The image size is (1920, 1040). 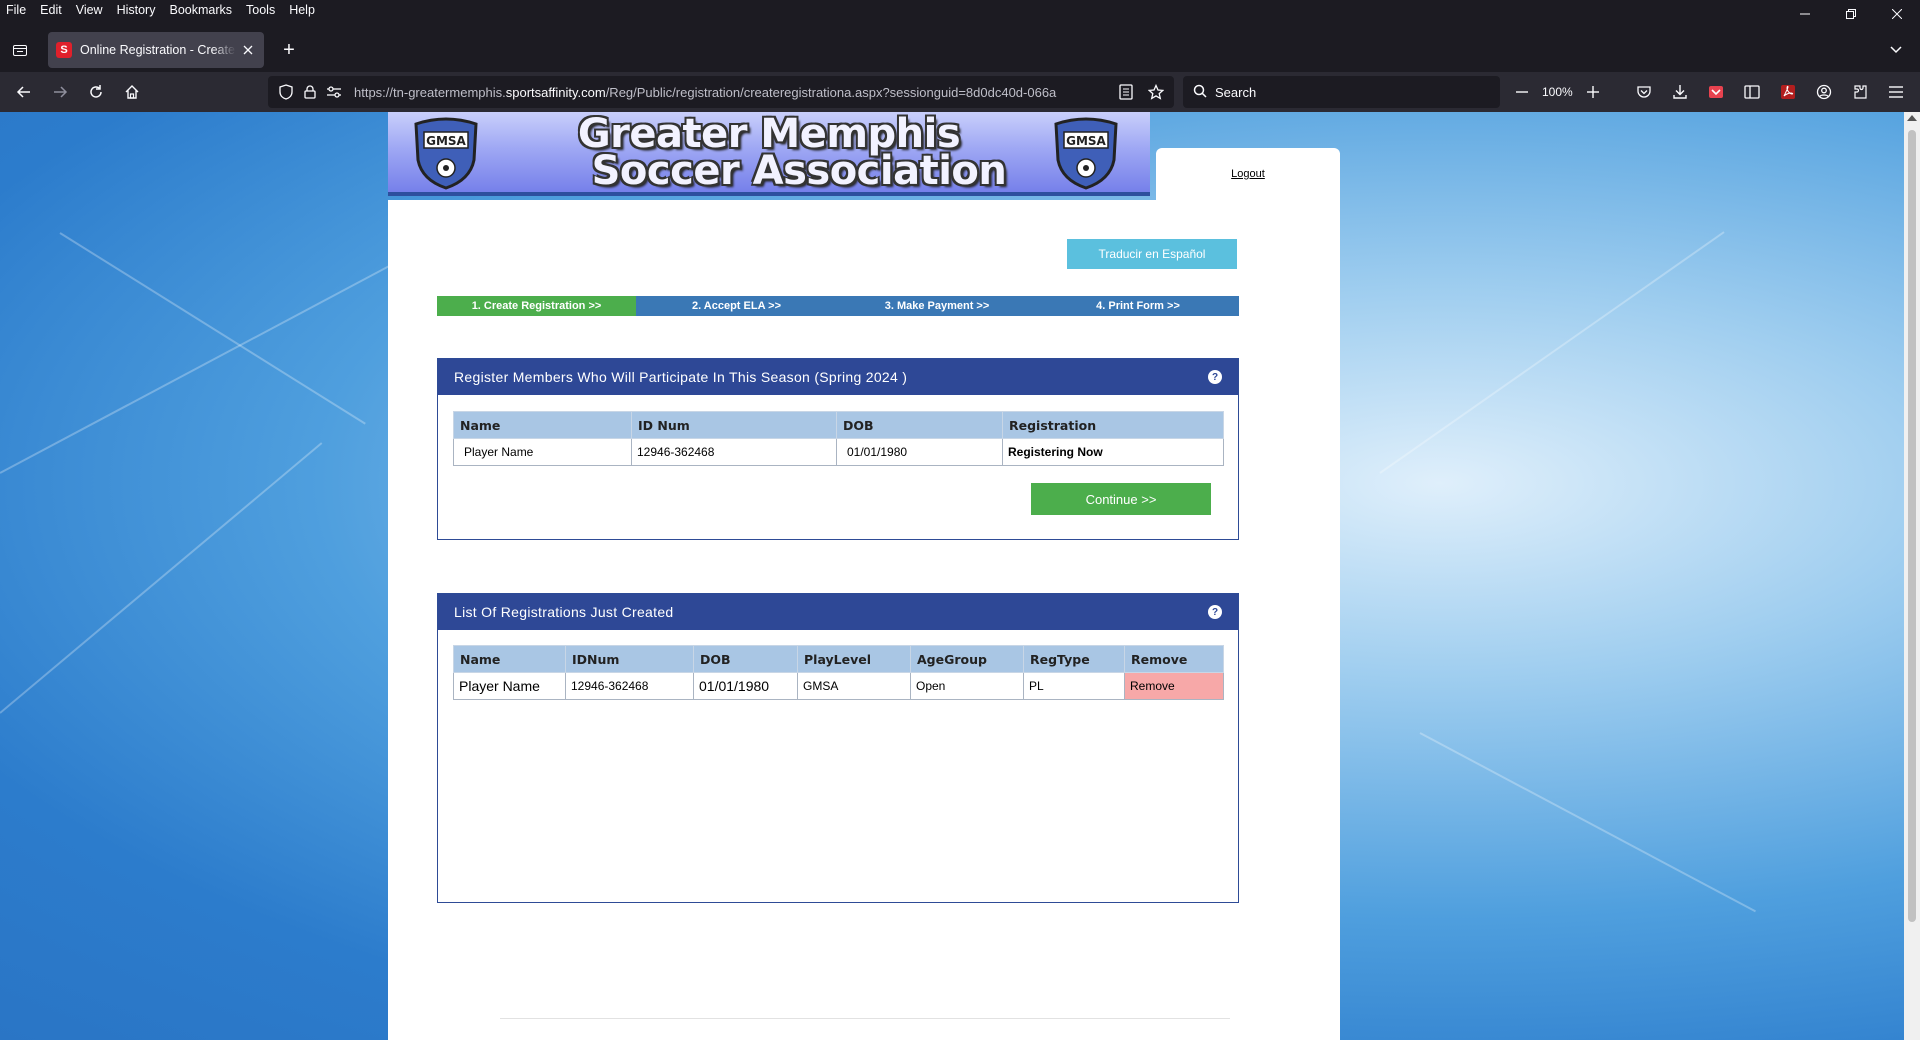 What do you see at coordinates (1860, 92) in the screenshot?
I see `extensions-icon` at bounding box center [1860, 92].